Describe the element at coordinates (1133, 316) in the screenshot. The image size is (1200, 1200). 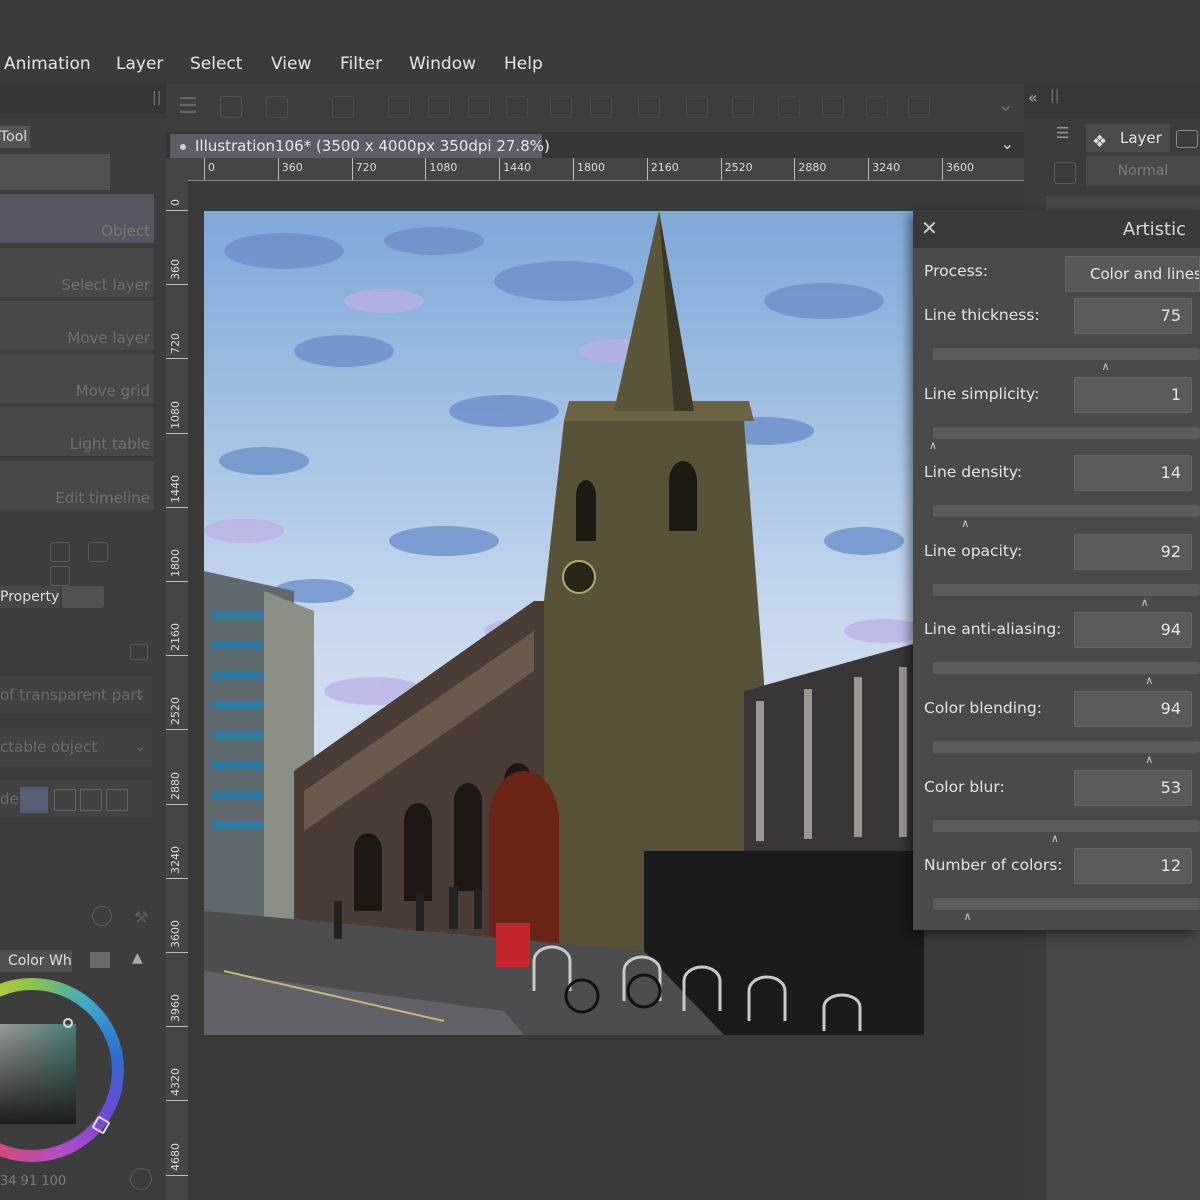
I see `line-thickness-field: 75` at that location.